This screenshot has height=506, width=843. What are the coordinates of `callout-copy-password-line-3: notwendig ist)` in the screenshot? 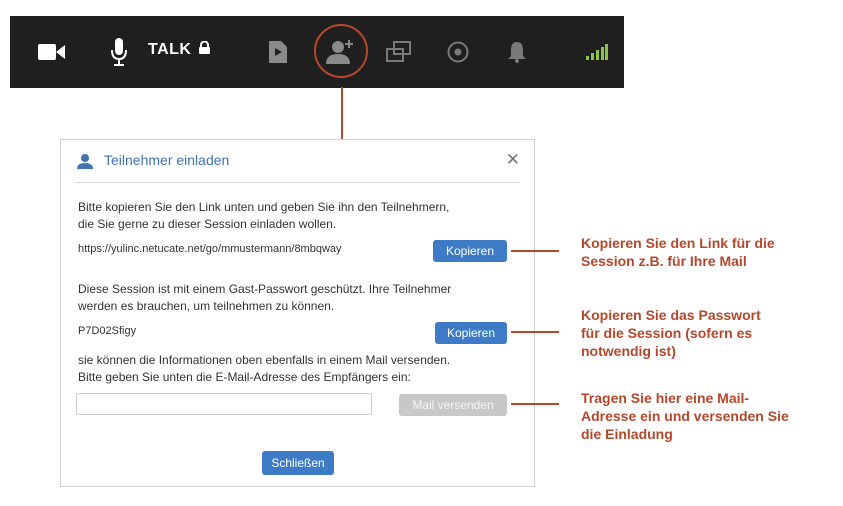 It's located at (628, 351).